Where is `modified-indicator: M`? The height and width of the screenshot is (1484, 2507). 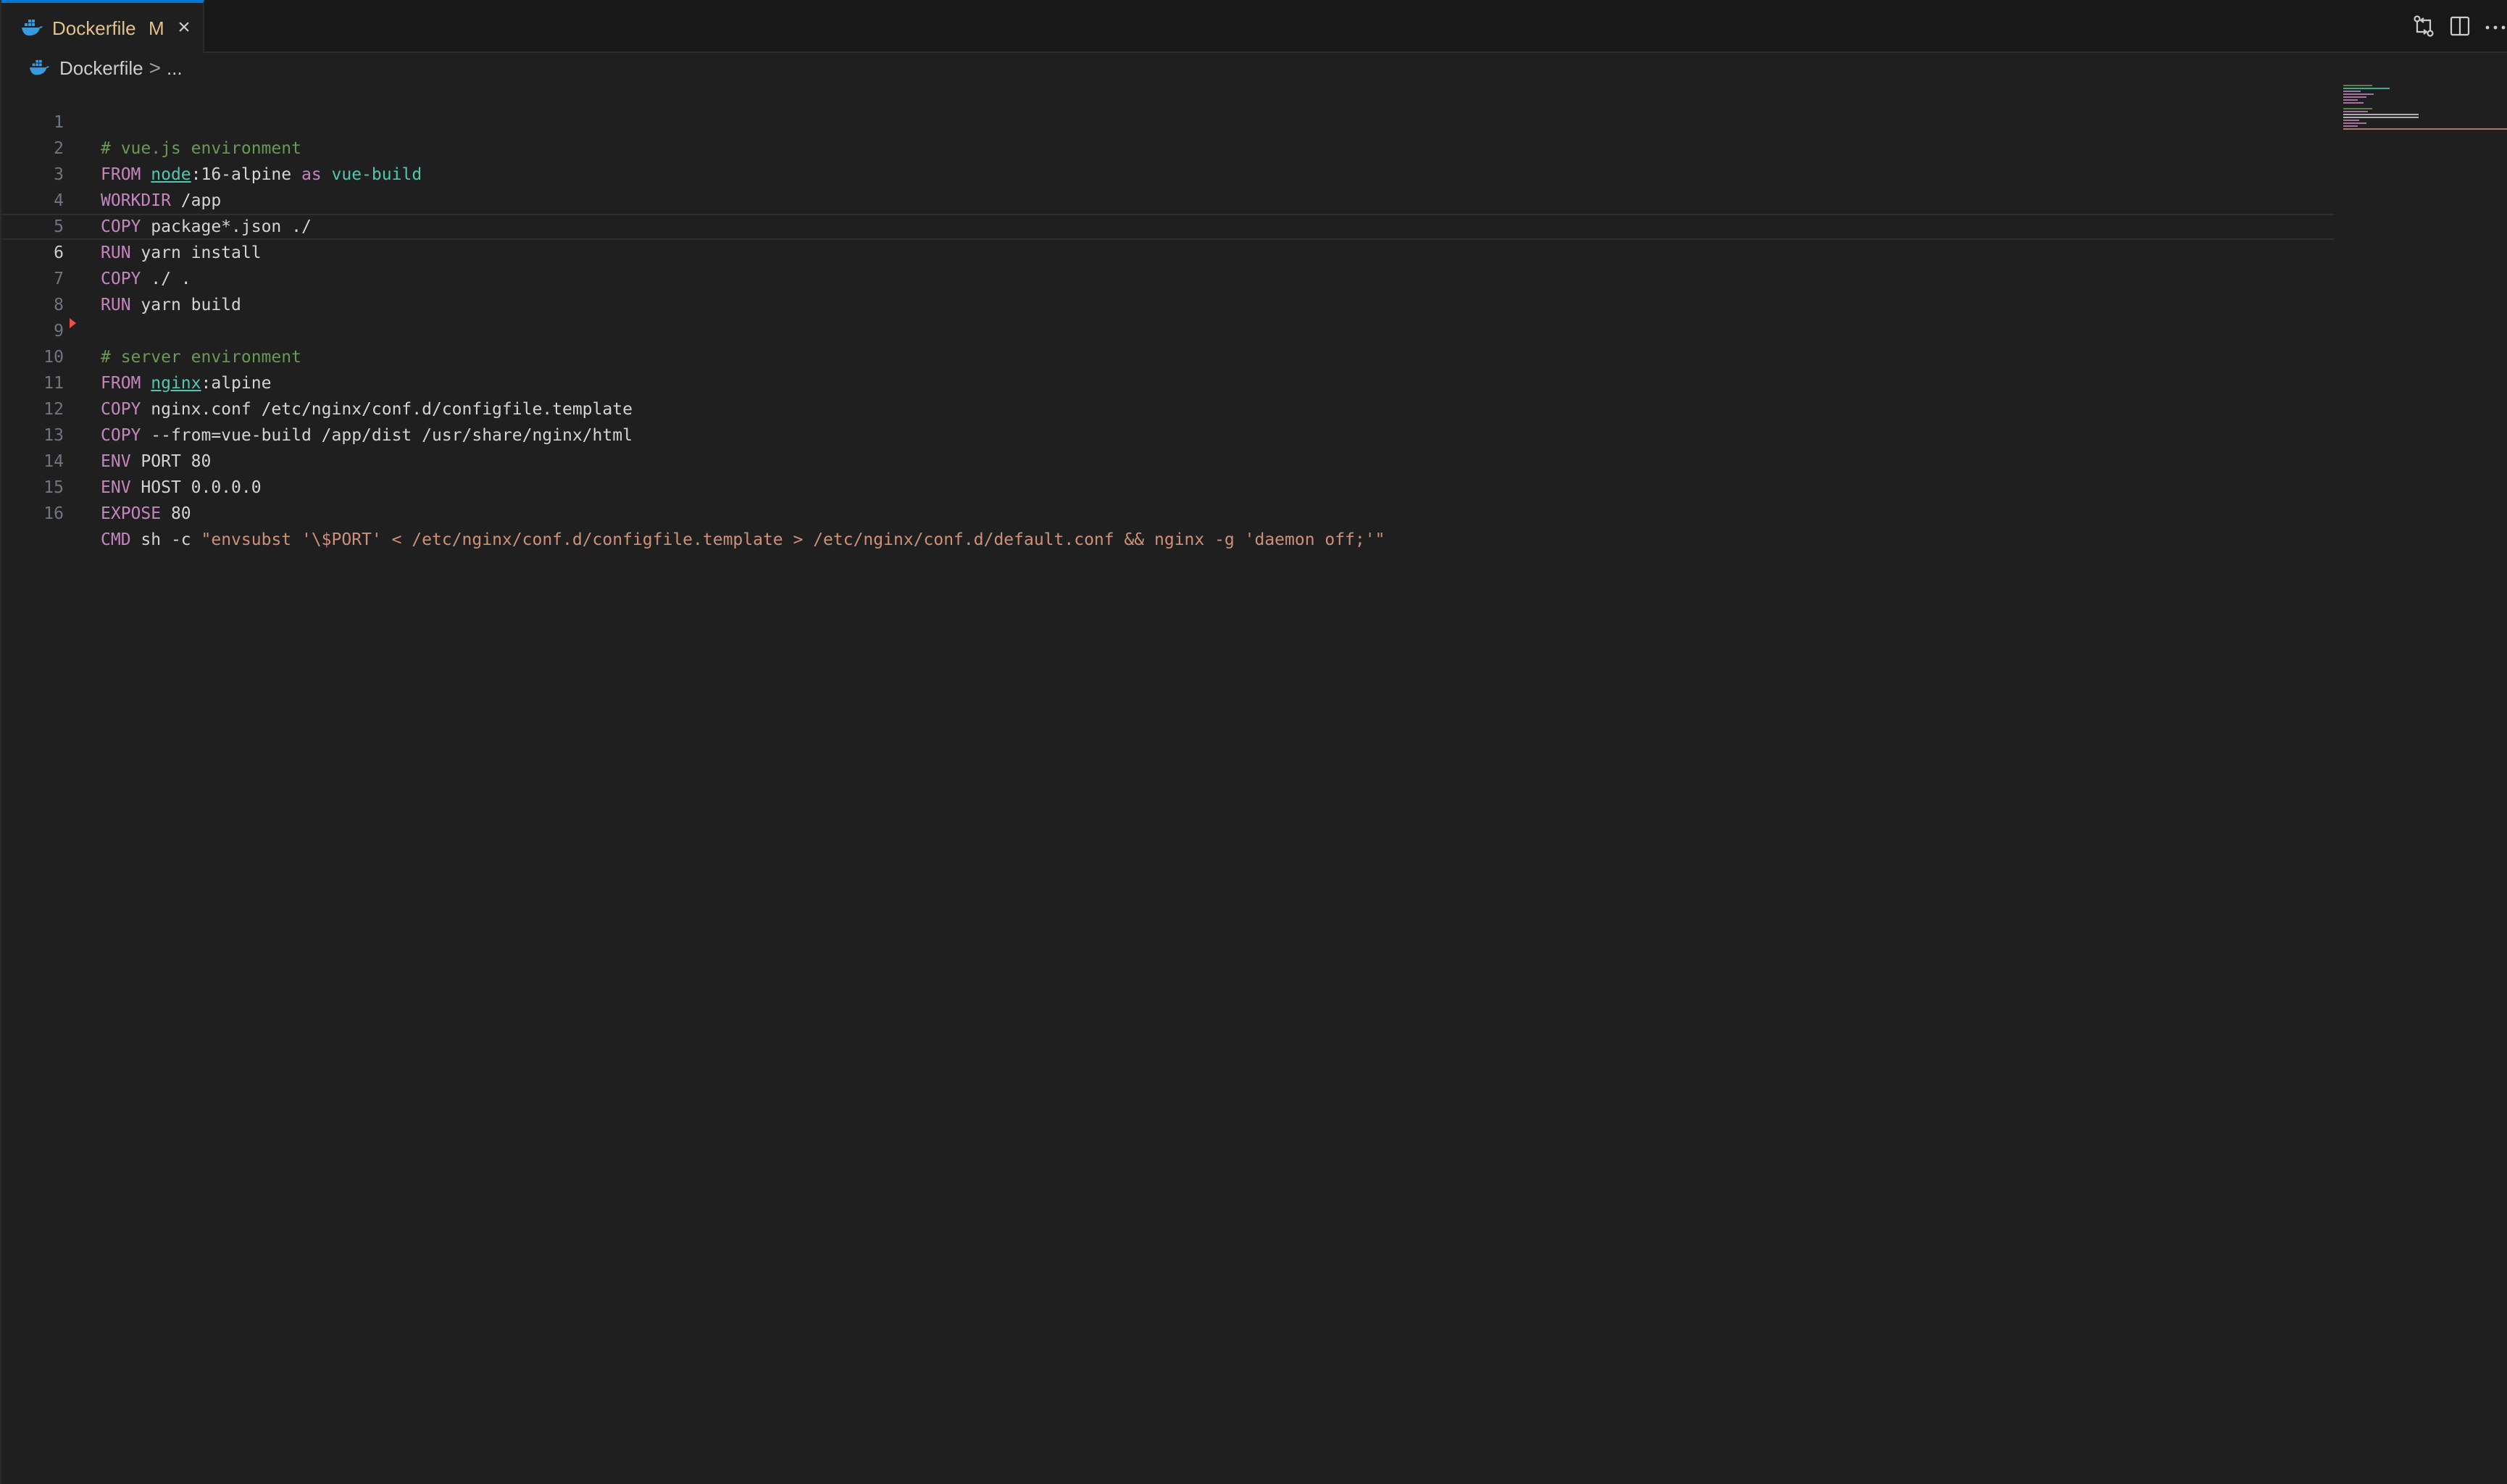
modified-indicator: M is located at coordinates (156, 28).